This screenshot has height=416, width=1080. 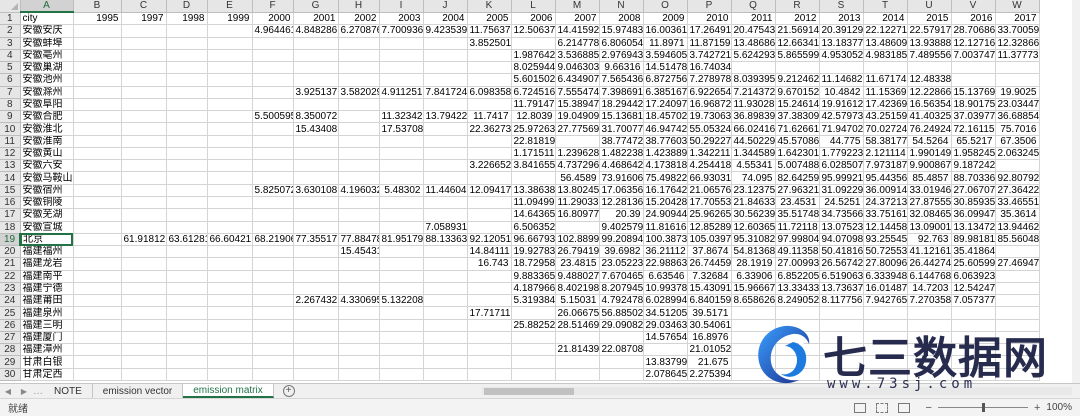 I want to click on cell-s10: 71.94702, so click(x=841, y=129).